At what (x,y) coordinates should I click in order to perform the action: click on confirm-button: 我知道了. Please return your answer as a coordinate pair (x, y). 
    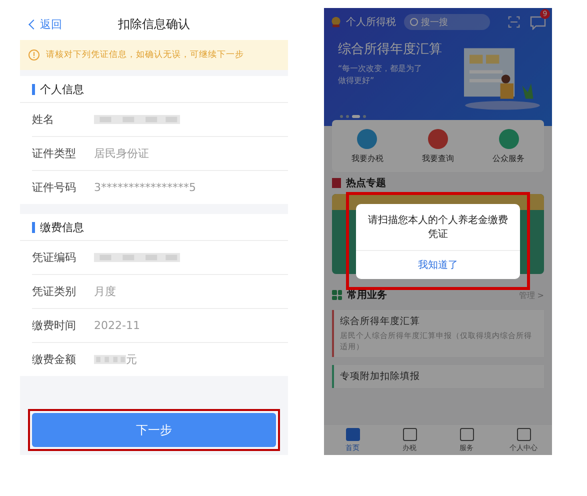
    Looking at the image, I should click on (438, 264).